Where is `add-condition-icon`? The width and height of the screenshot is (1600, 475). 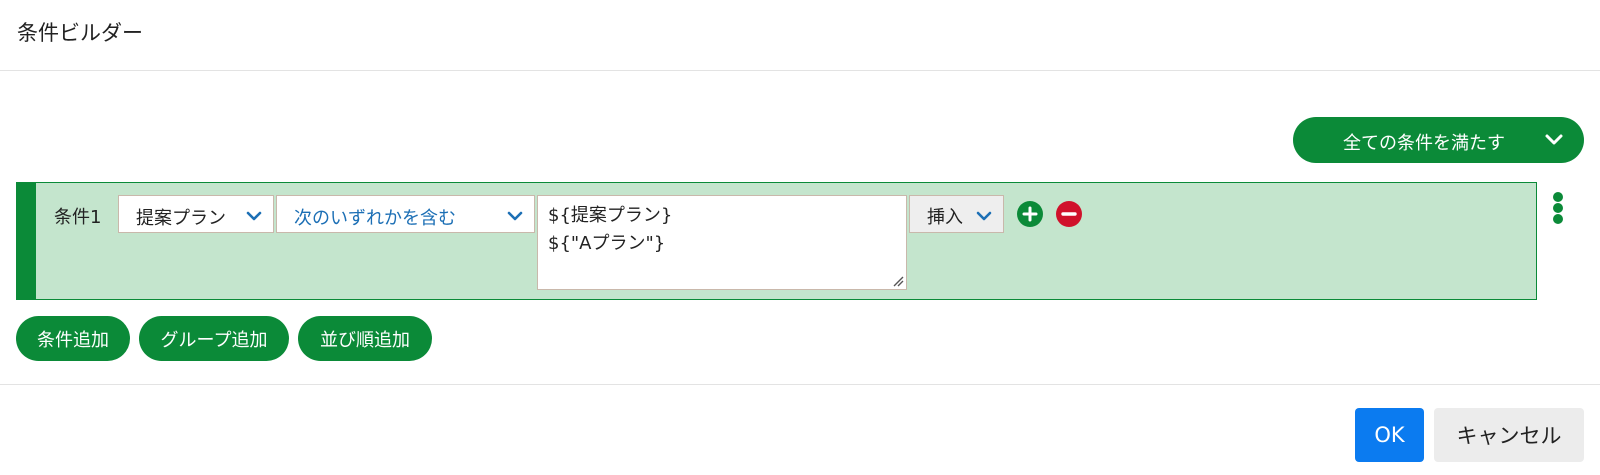
add-condition-icon is located at coordinates (1030, 214).